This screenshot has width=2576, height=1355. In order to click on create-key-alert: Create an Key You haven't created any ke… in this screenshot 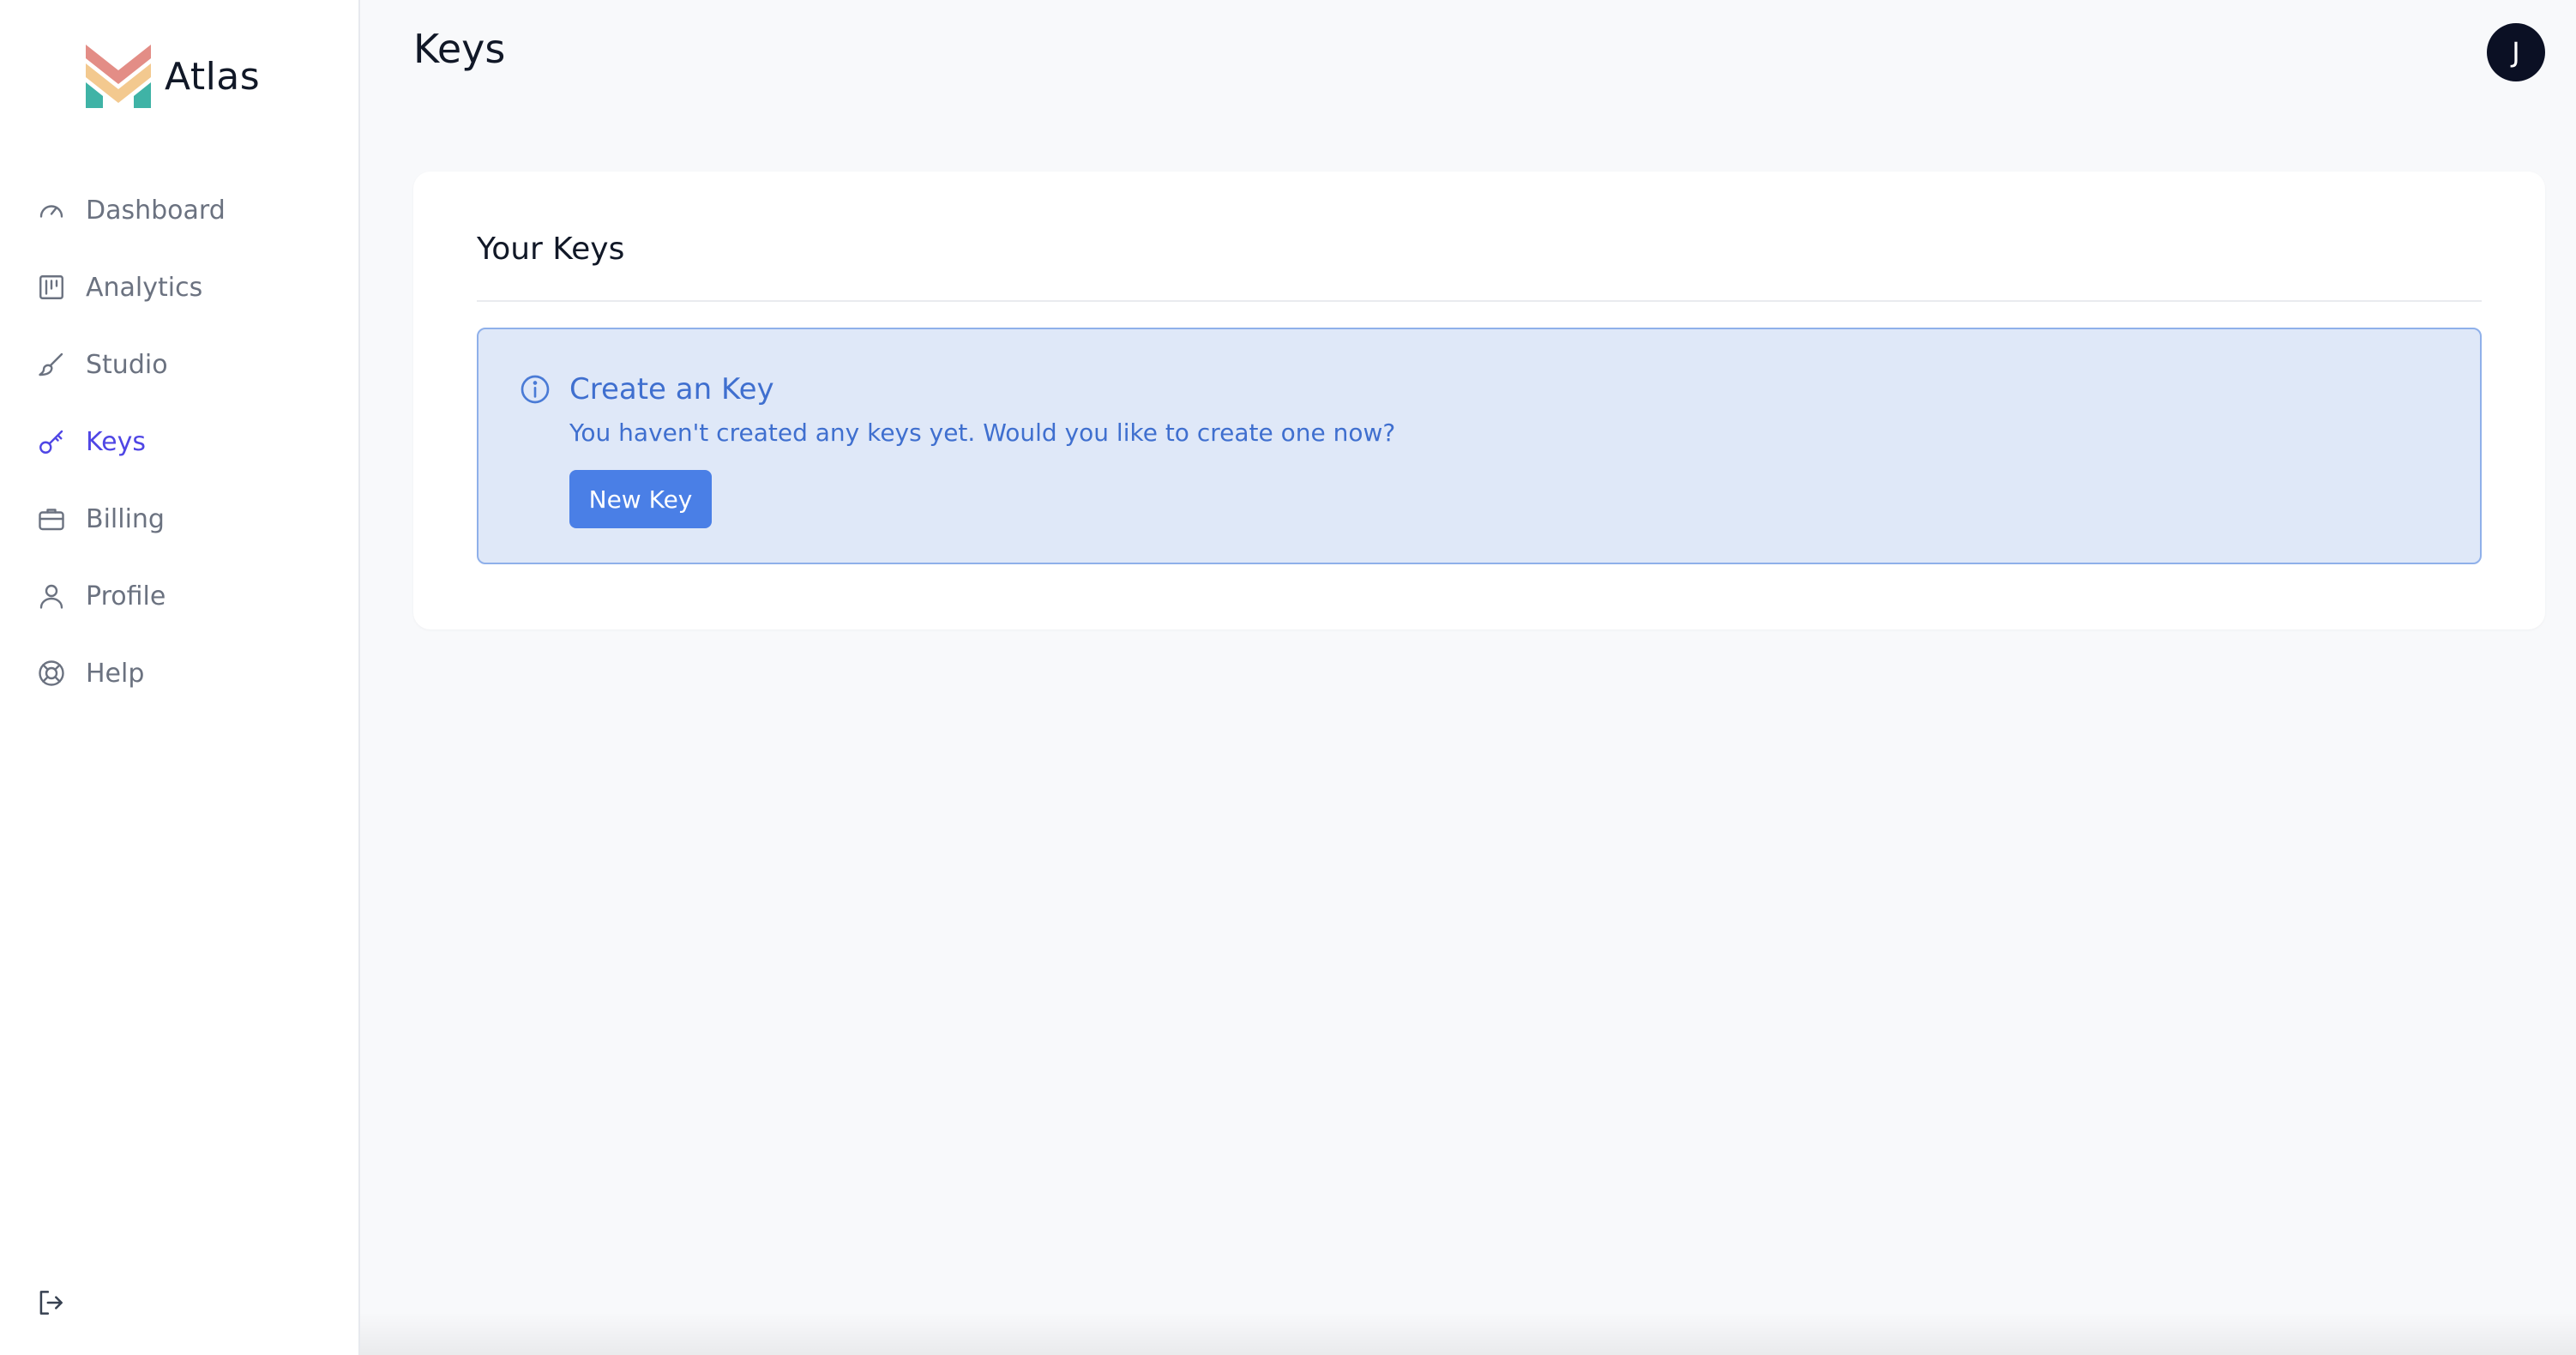, I will do `click(1479, 446)`.